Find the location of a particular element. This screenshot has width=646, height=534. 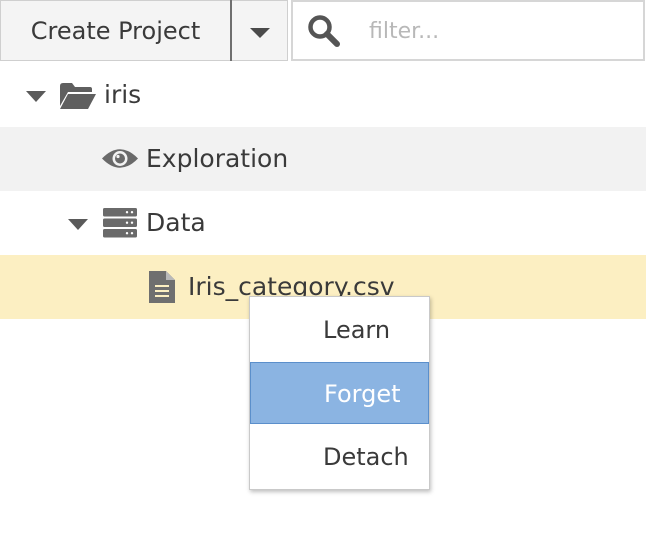

tree-item-data: Data is located at coordinates (323, 223).